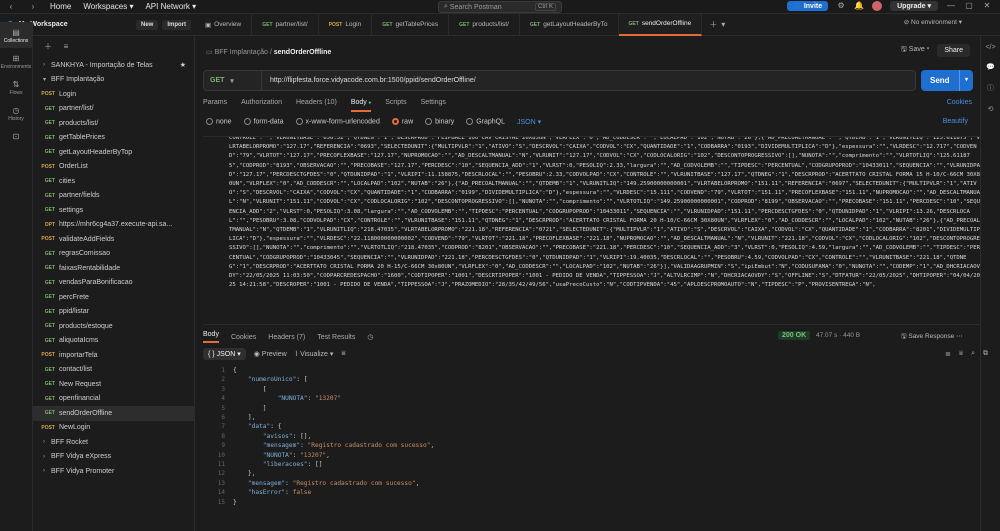  What do you see at coordinates (973, 354) in the screenshot?
I see `search-icon: ⌕` at bounding box center [973, 354].